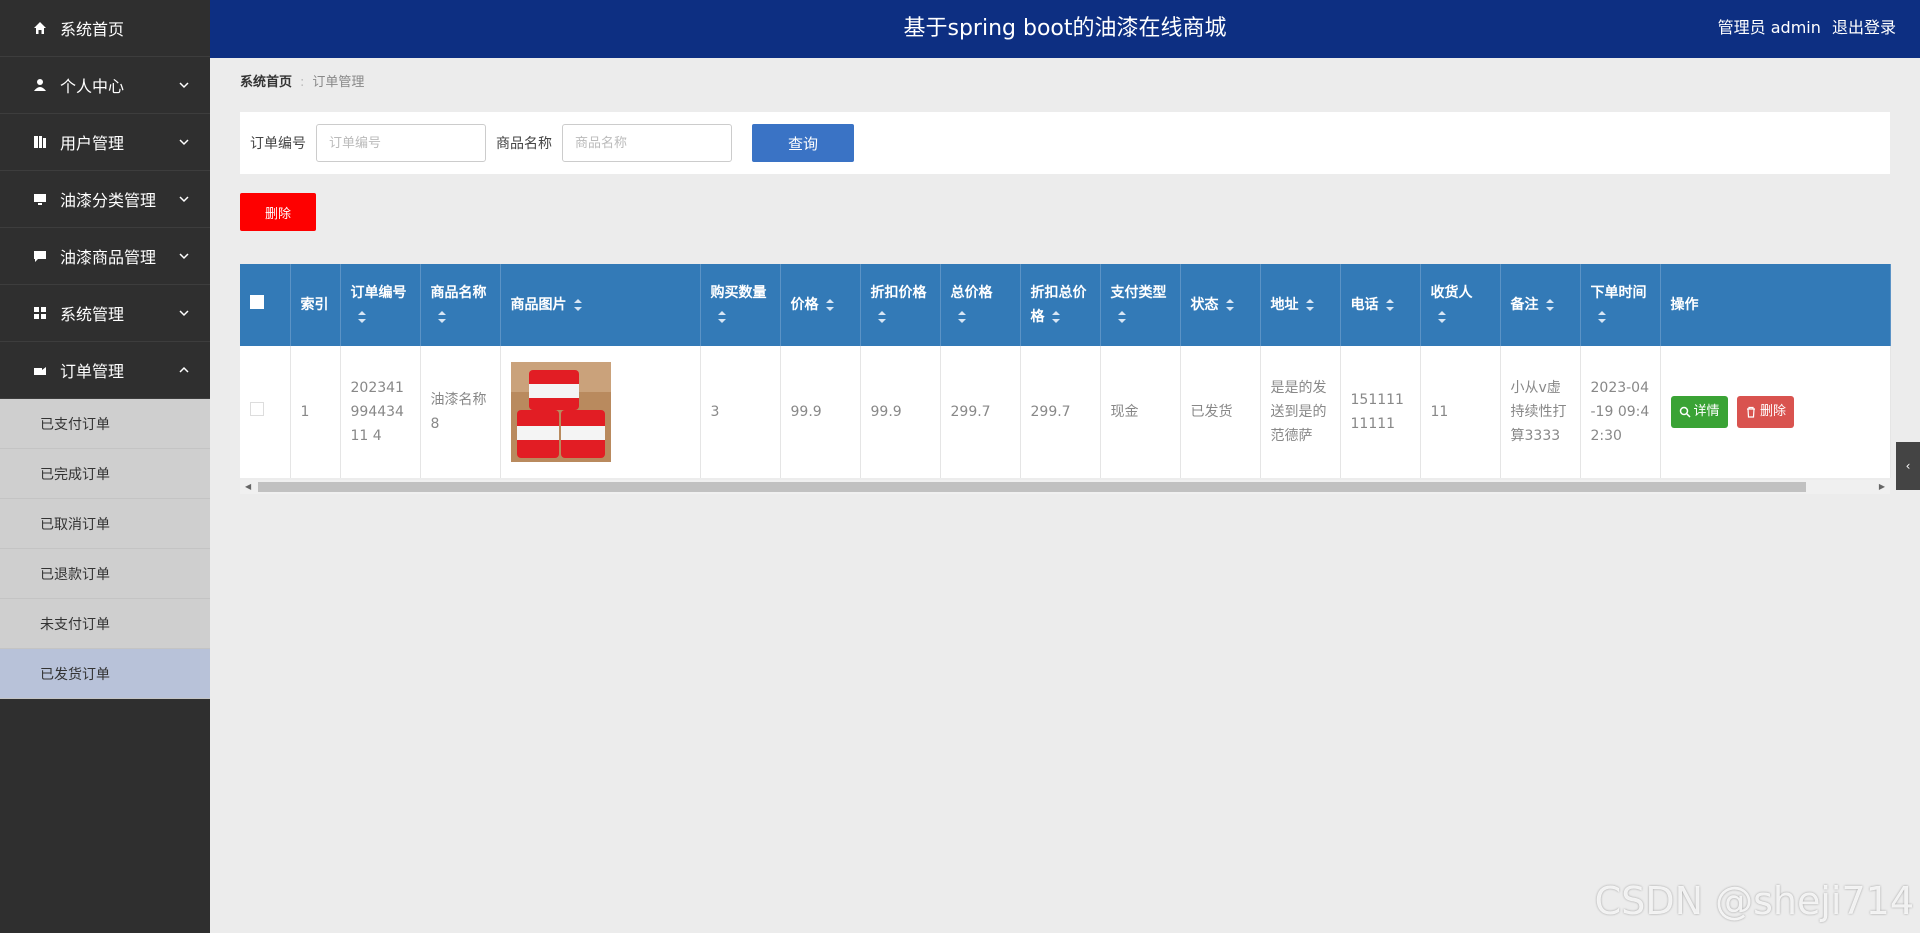  I want to click on row-delete-button: 删除, so click(1765, 412).